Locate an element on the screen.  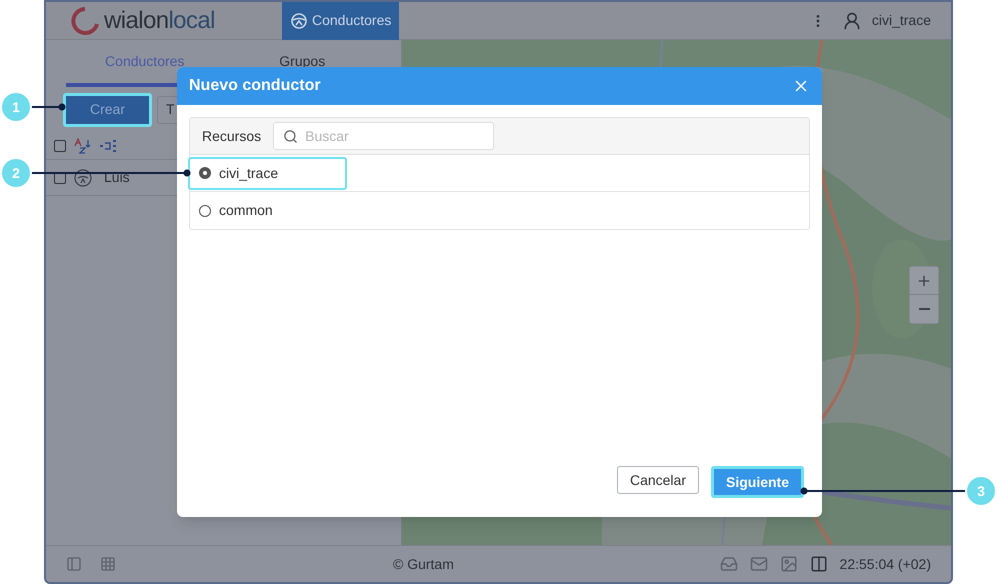
copyright-text: © Gurtam is located at coordinates (423, 564).